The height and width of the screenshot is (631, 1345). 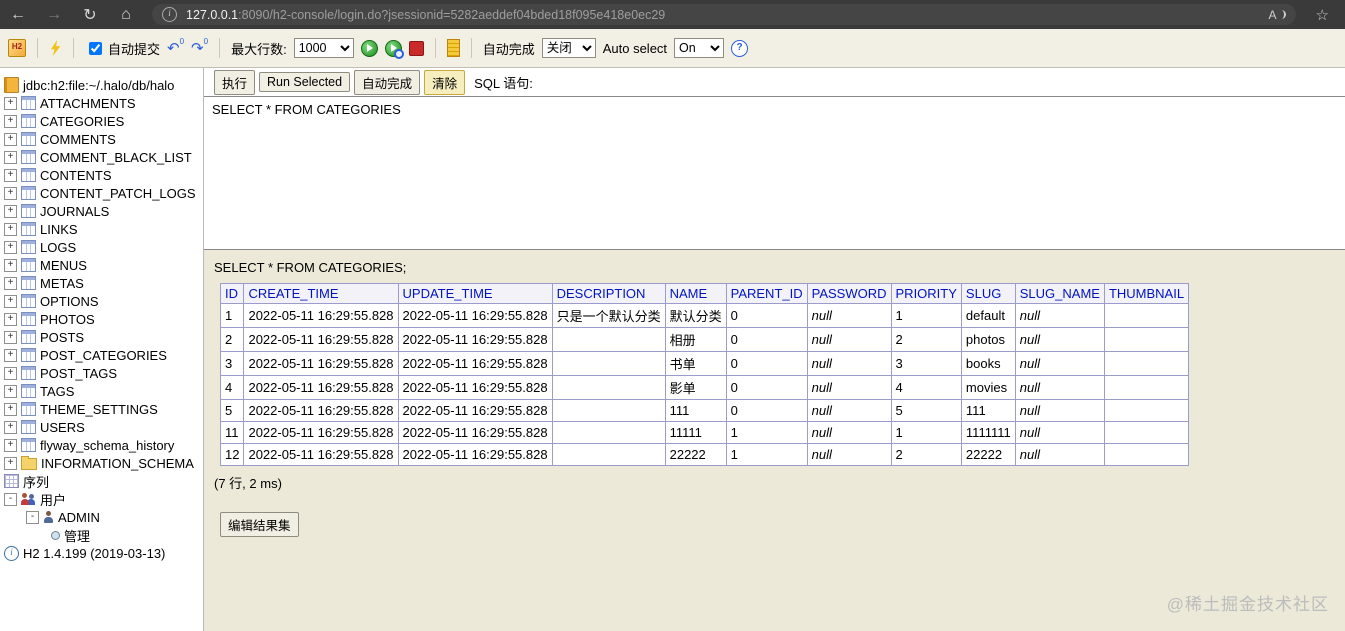 I want to click on run-button: 执行, so click(x=235, y=82).